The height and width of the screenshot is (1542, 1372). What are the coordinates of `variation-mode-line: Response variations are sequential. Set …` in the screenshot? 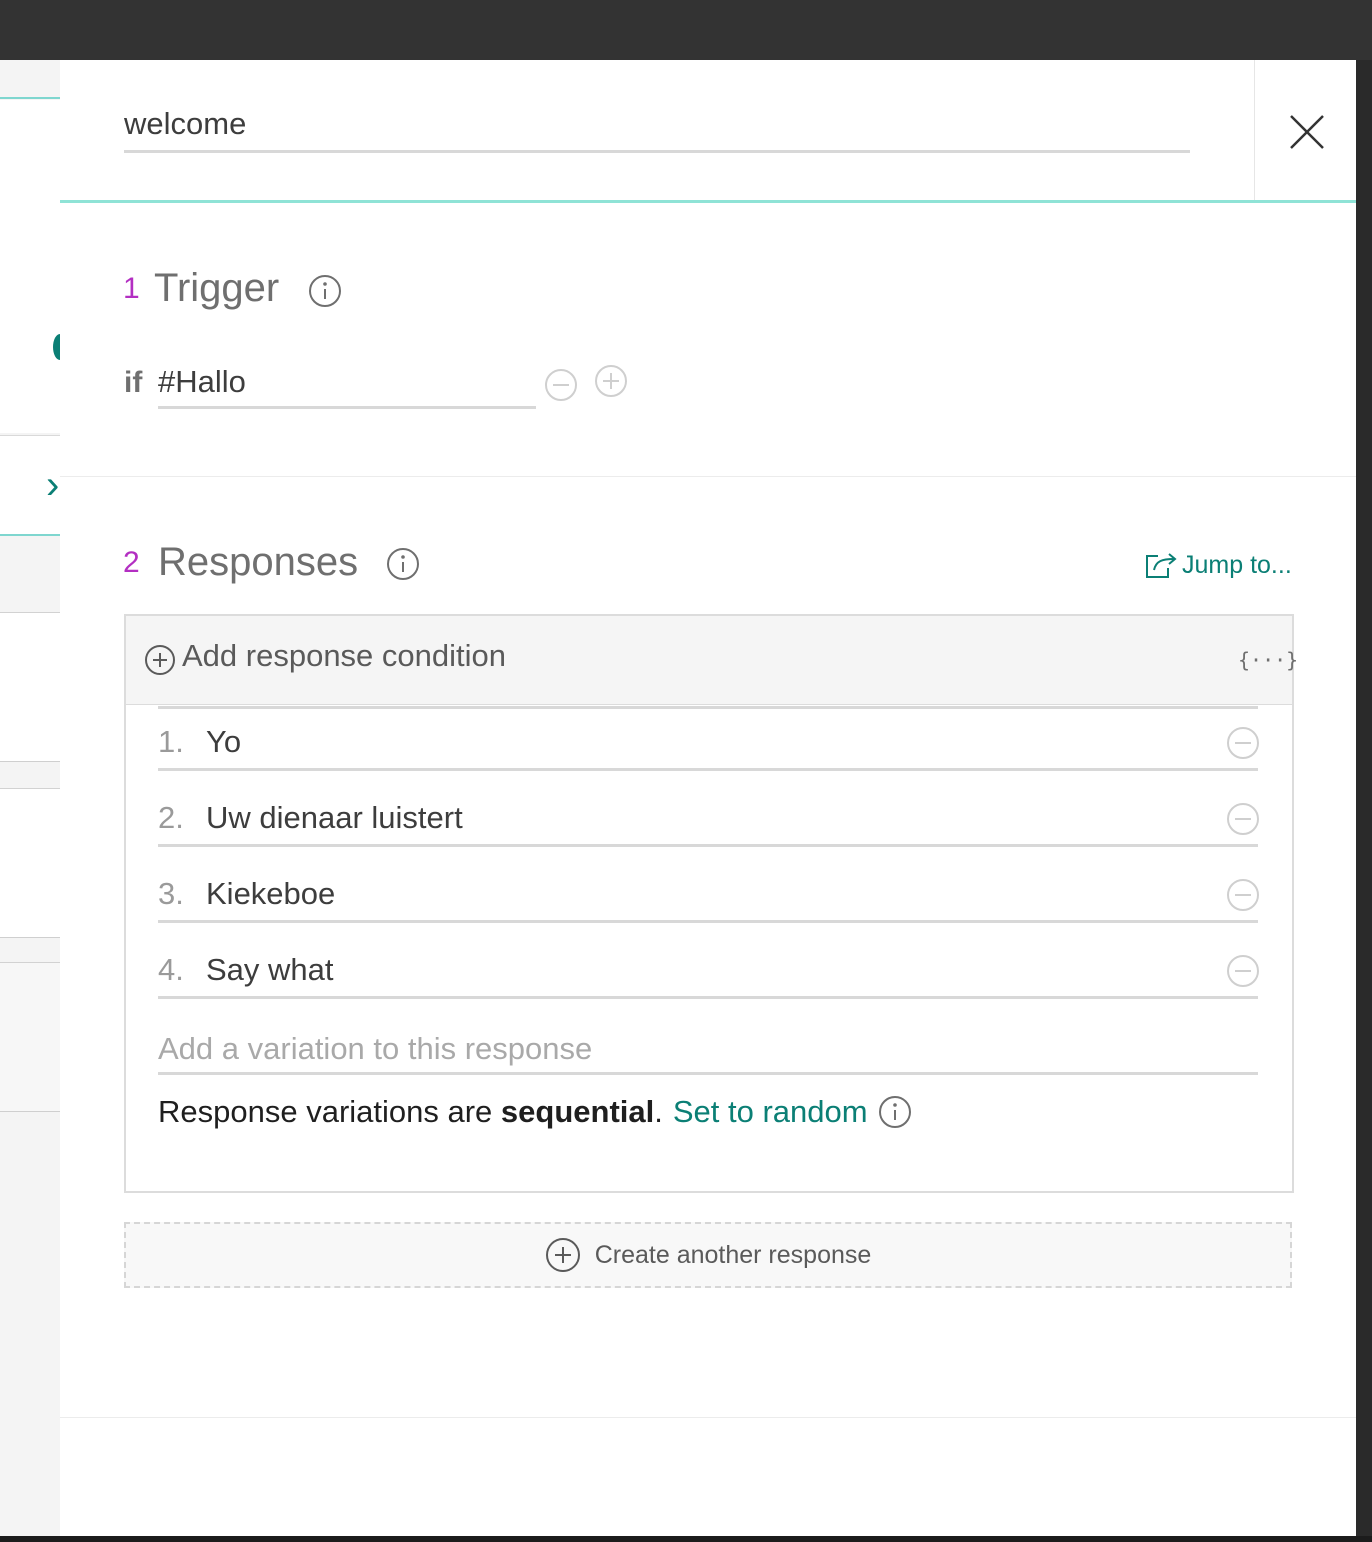 It's located at (535, 1112).